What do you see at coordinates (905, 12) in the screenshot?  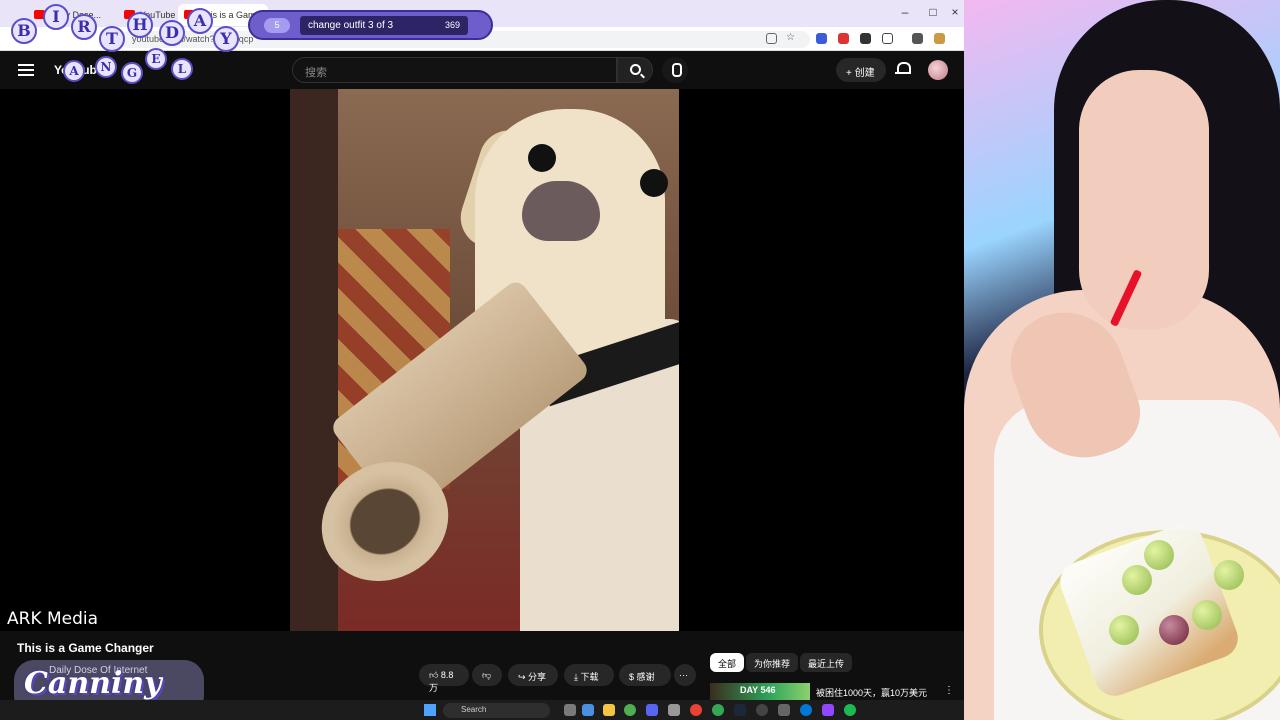 I see `minimize-button: –` at bounding box center [905, 12].